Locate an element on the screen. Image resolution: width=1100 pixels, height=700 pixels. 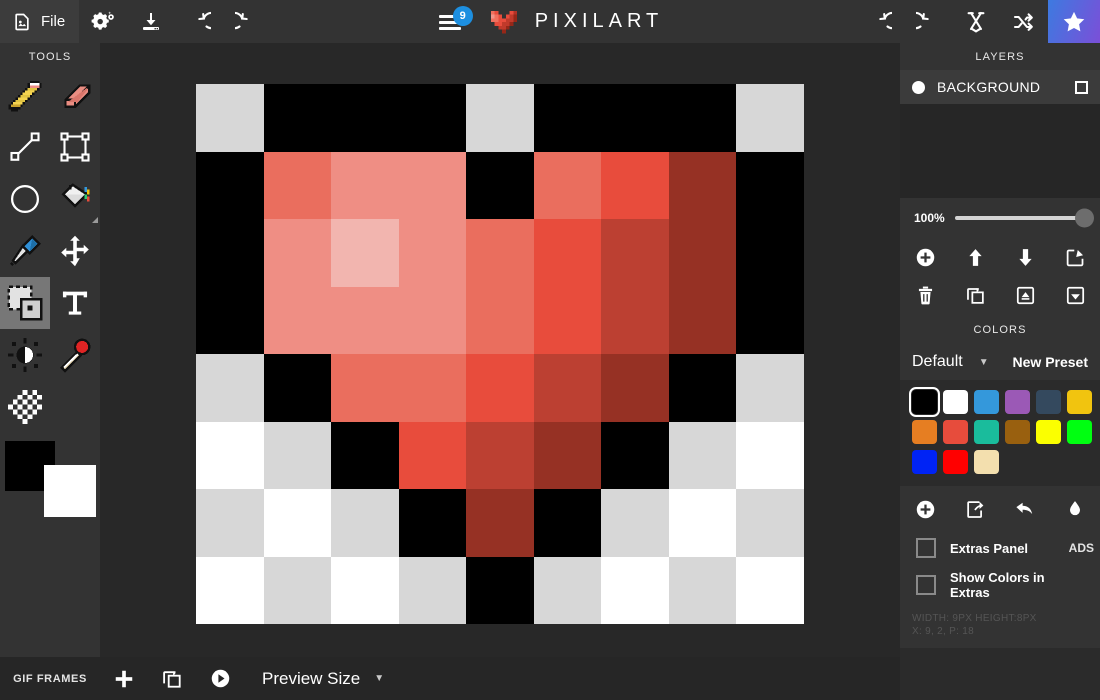
opacity-slider-handle is located at coordinates (1084, 218).